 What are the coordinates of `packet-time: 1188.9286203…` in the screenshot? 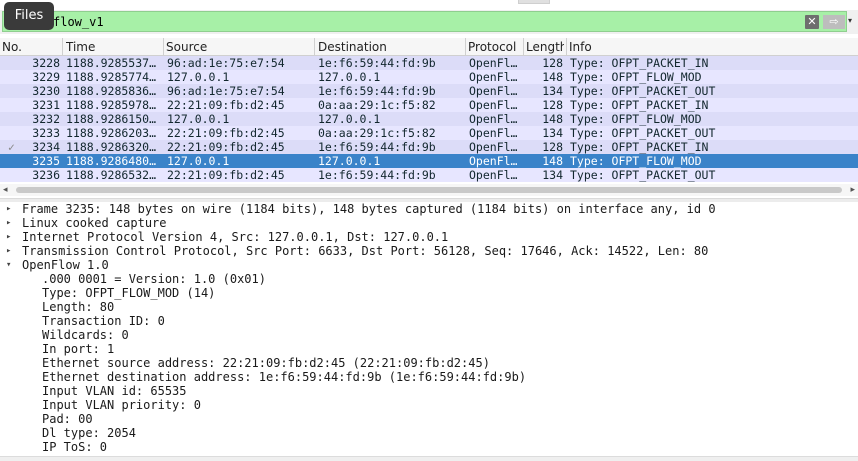 It's located at (111, 133).